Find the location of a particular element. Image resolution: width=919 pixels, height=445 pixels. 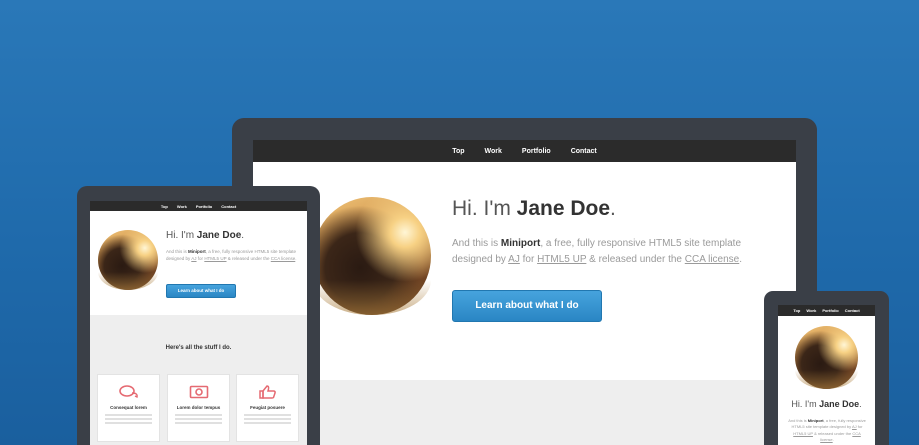

camera-icon is located at coordinates (198, 392).